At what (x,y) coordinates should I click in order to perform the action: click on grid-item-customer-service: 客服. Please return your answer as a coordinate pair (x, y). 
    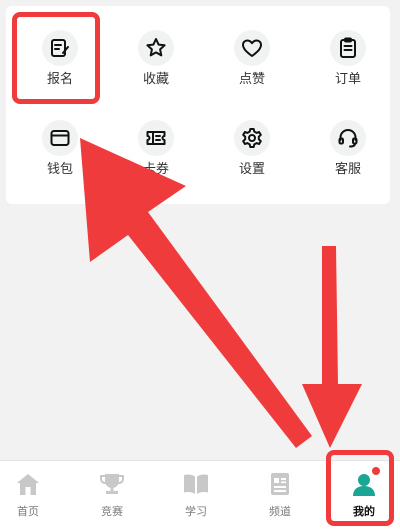
    Looking at the image, I should click on (348, 148).